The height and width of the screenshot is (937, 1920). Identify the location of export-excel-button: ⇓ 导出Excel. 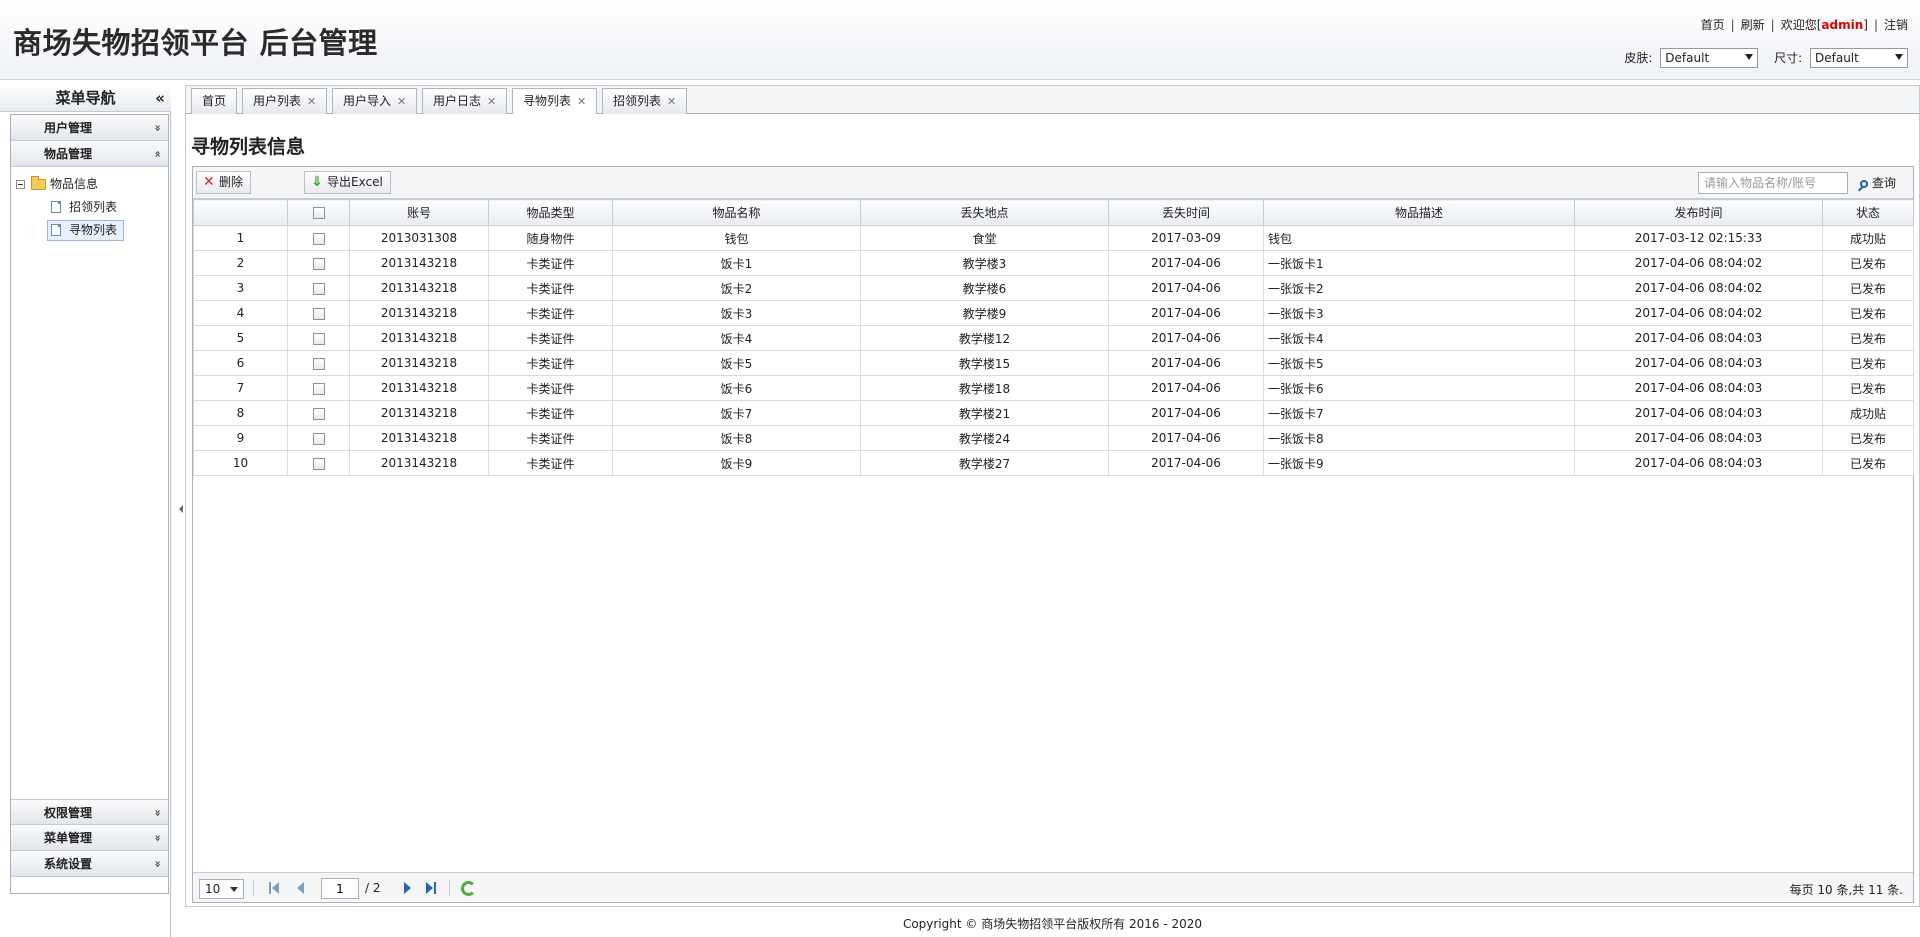
(347, 182).